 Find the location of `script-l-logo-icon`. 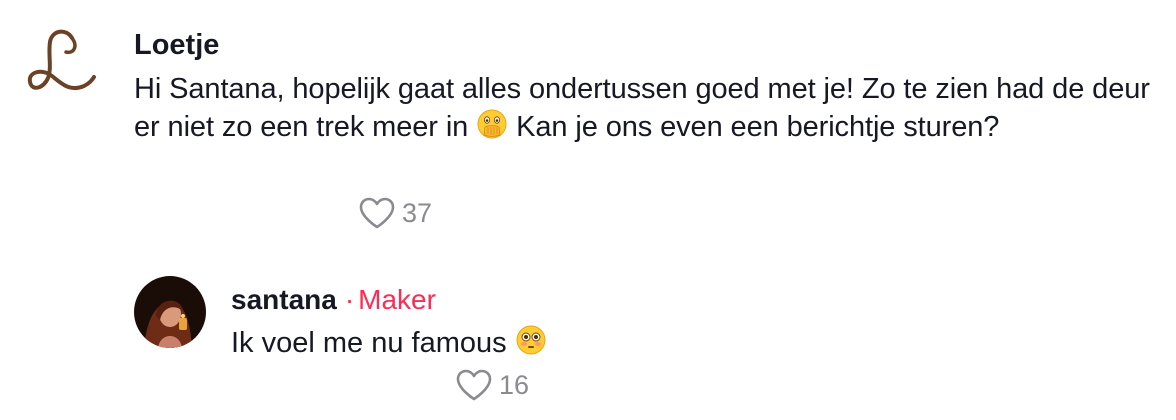

script-l-logo-icon is located at coordinates (61, 60).